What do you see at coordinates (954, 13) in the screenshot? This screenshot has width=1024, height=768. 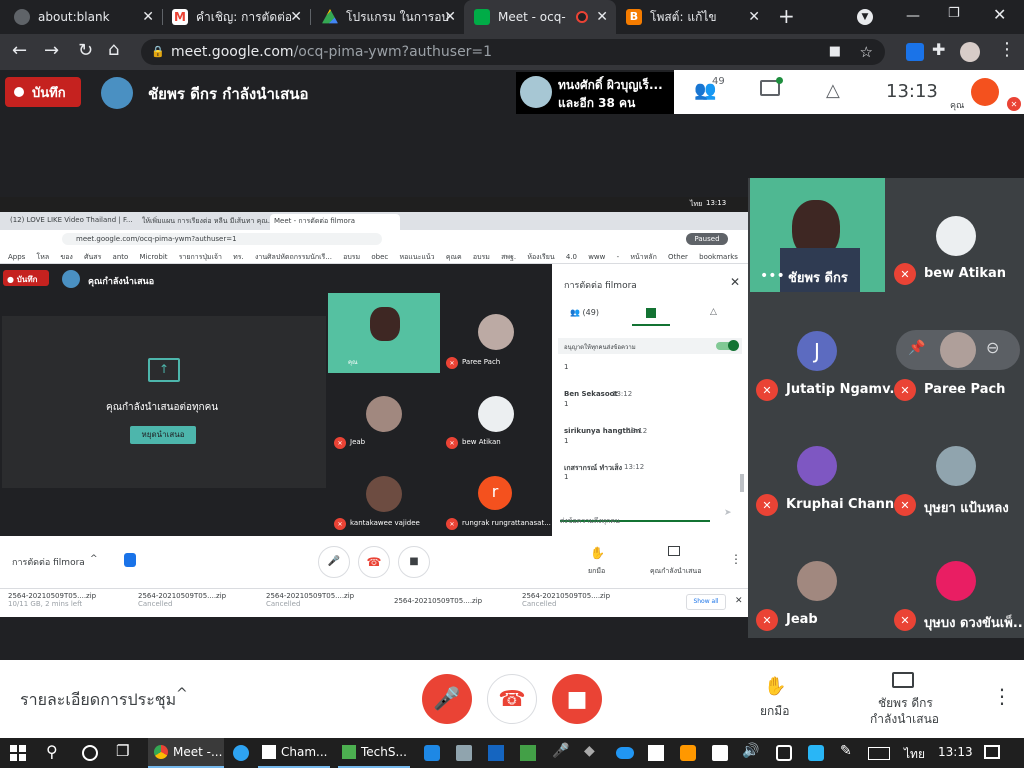 I see `restore-icon: ❐` at bounding box center [954, 13].